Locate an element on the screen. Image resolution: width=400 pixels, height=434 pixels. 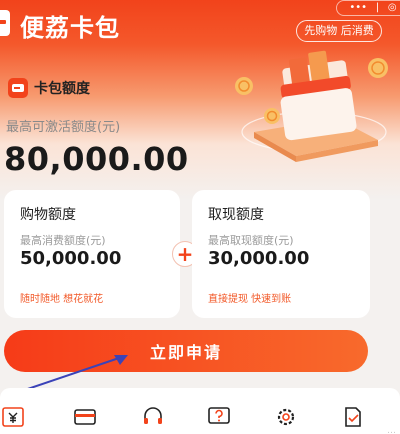
shopping-limit-amount: 50,000.00 is located at coordinates (71, 258).